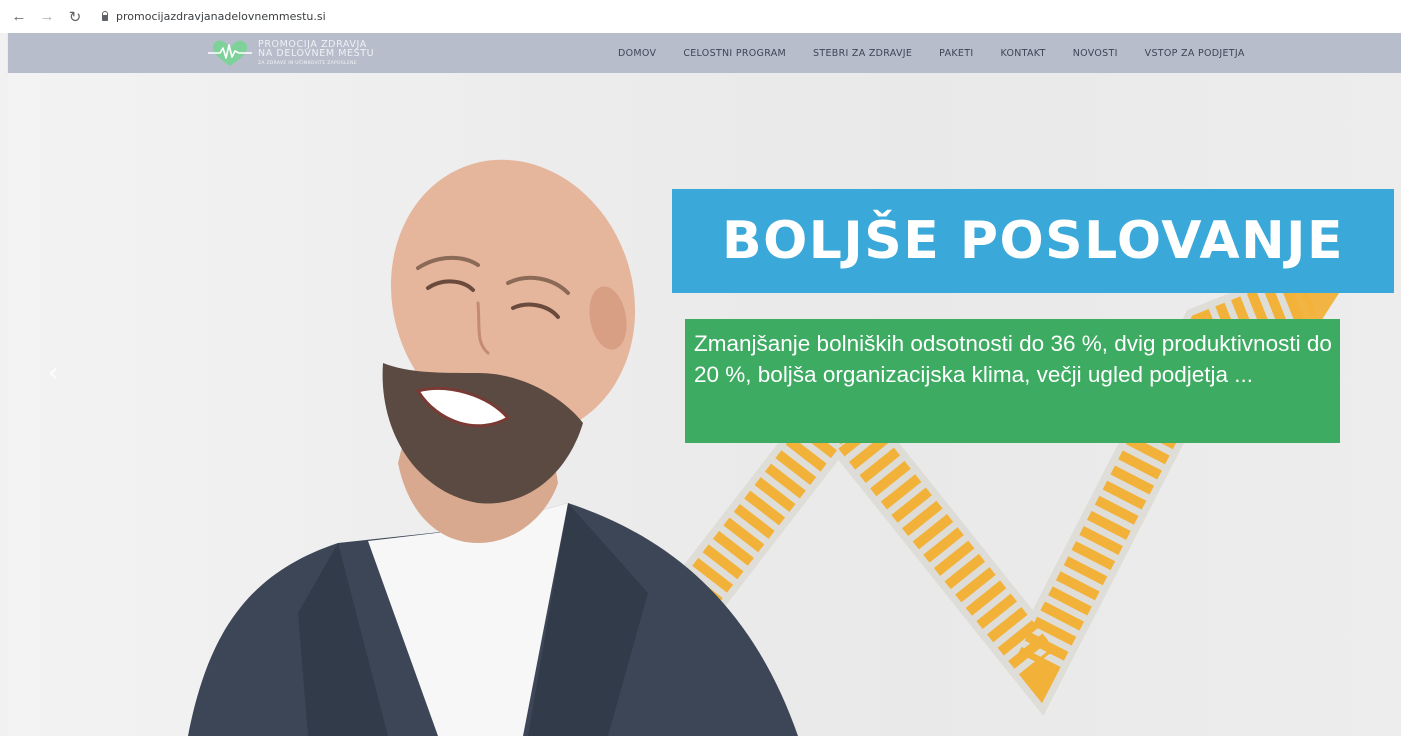 The image size is (1401, 736). I want to click on headline-banner: BOLJŠE POSLOVANJE, so click(1033, 241).